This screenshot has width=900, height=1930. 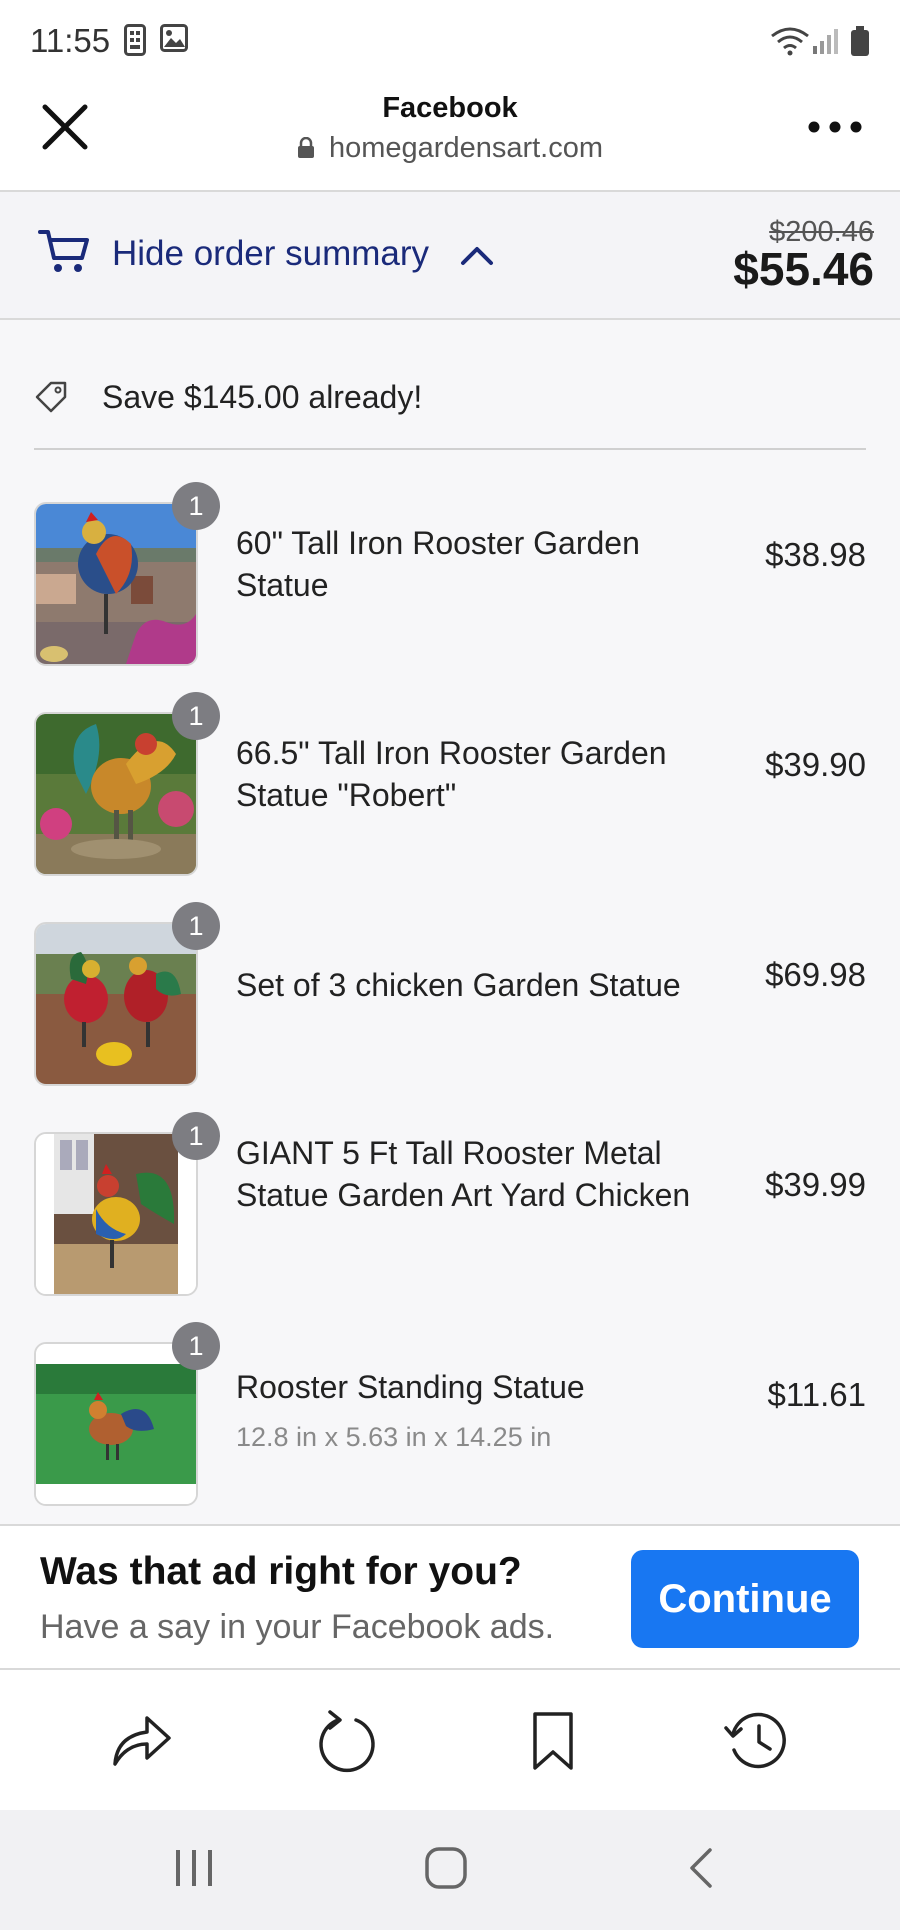 I want to click on battery-icon, so click(x=860, y=43).